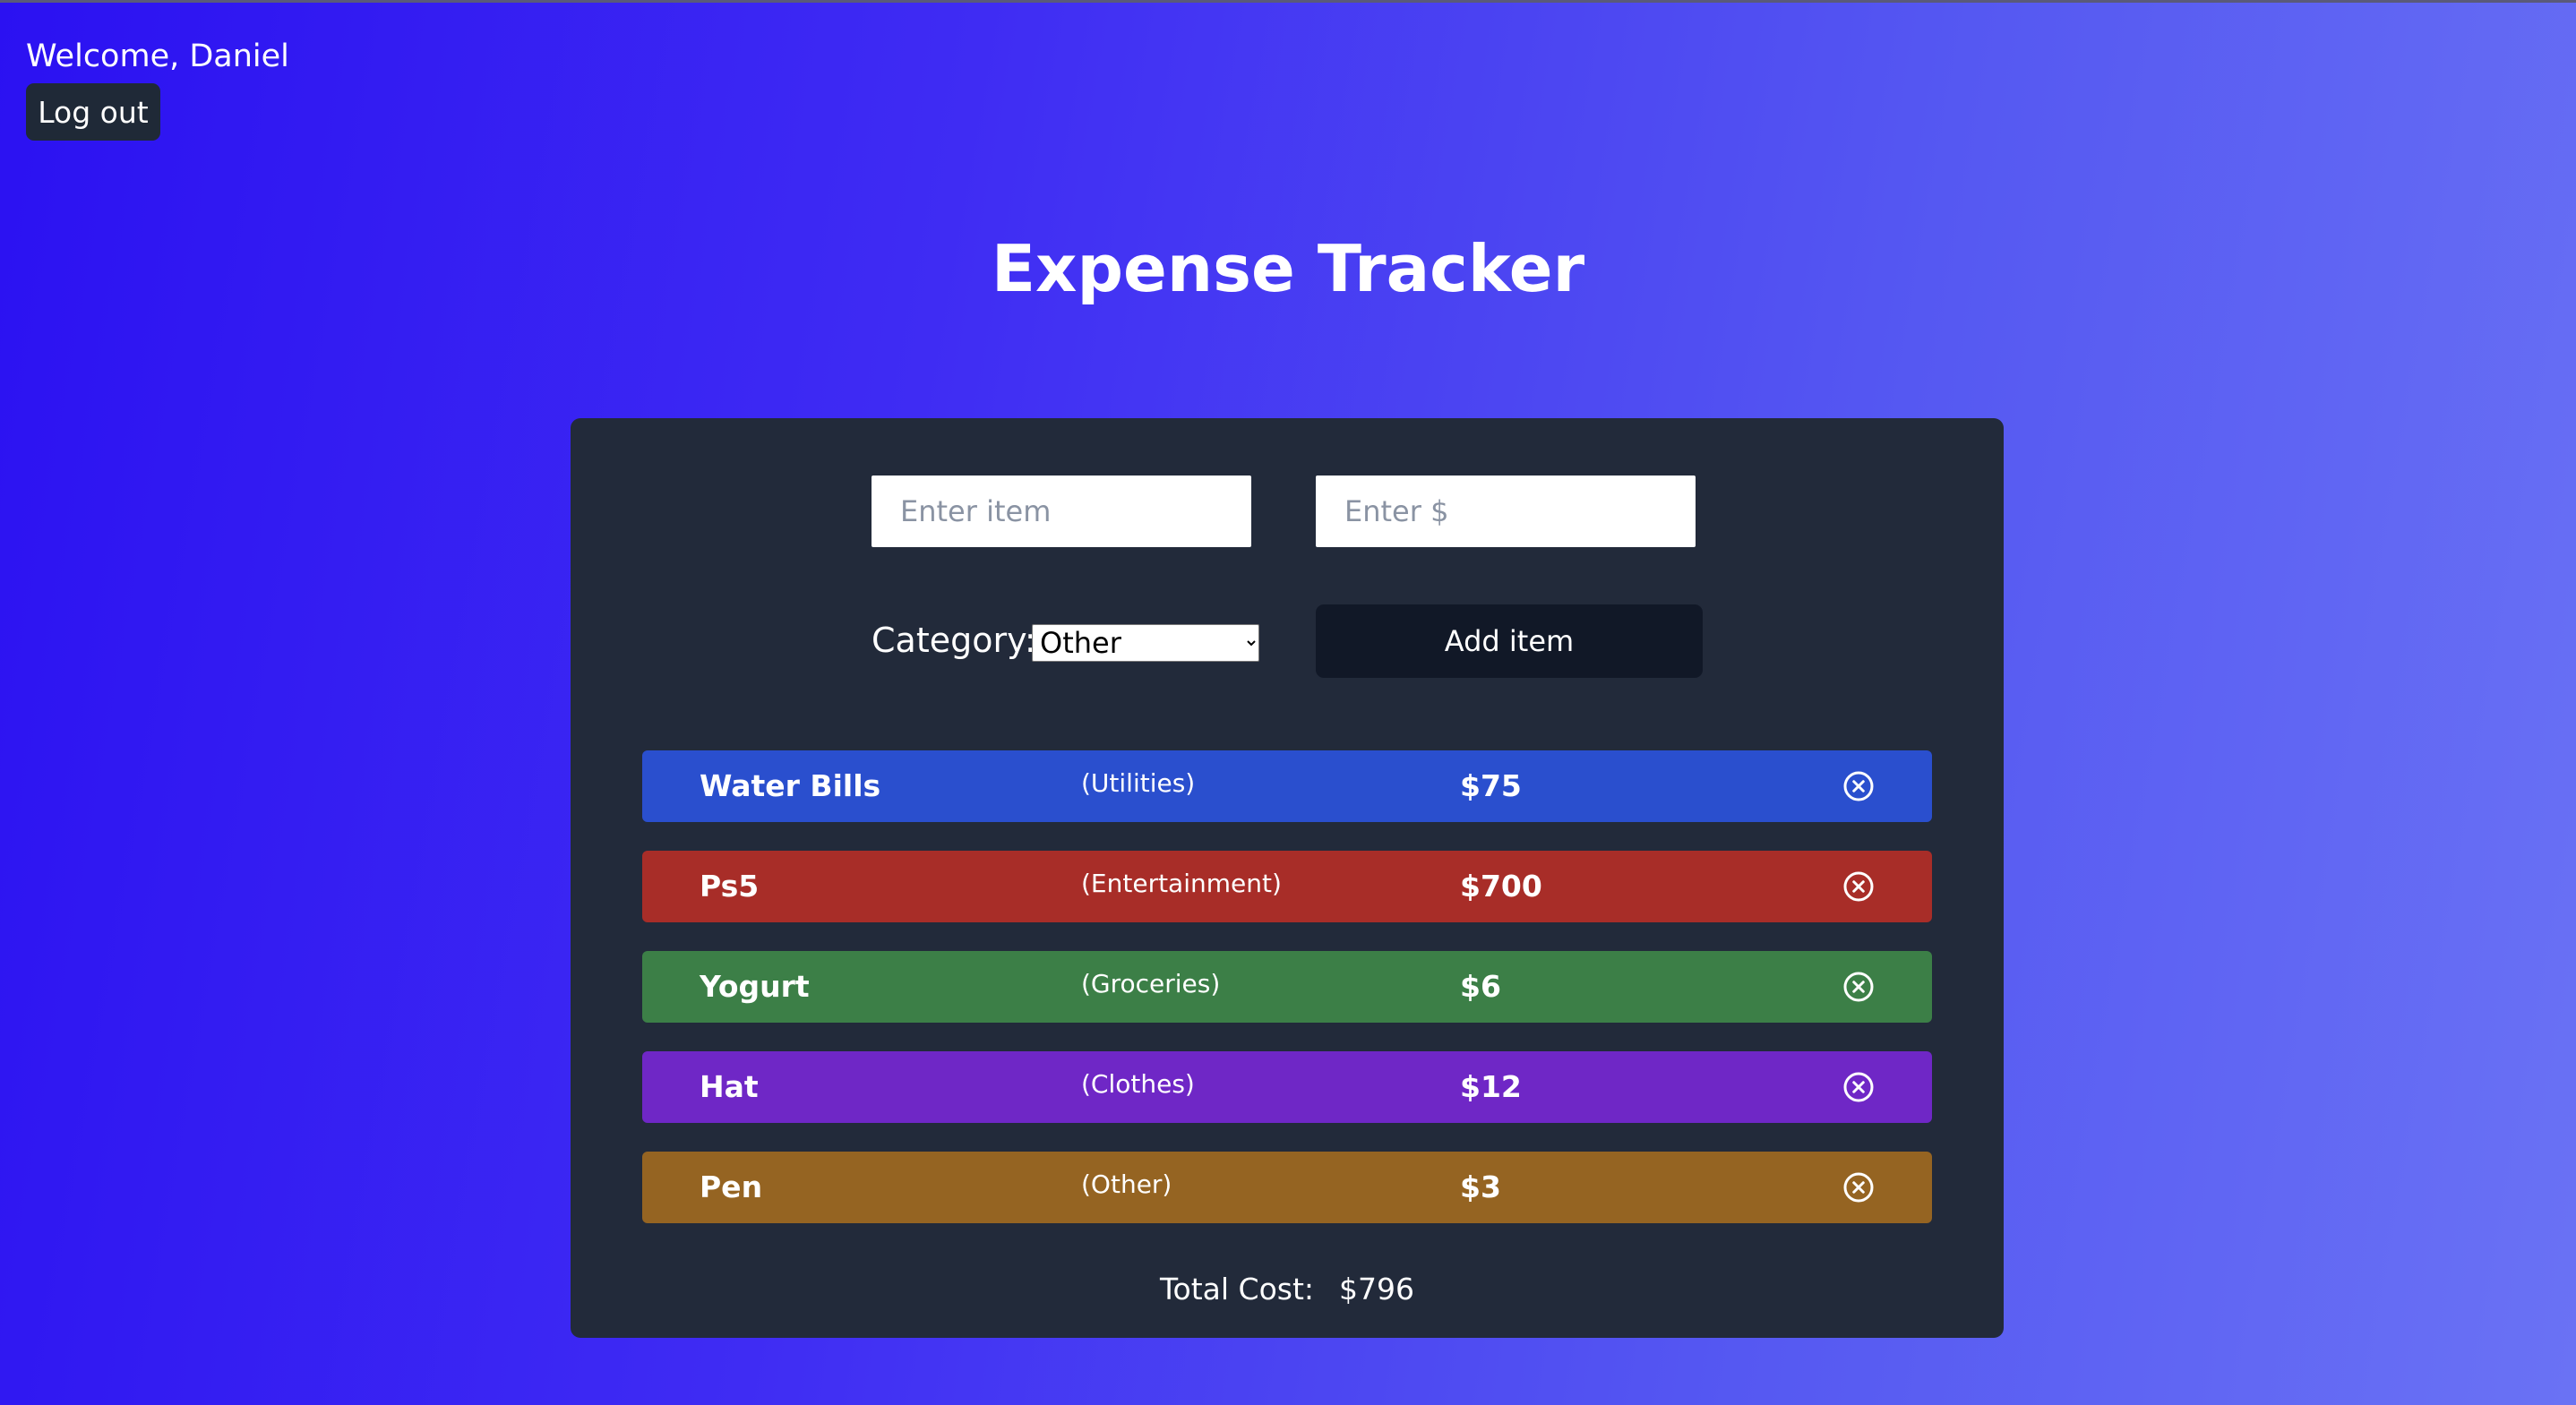 Image resolution: width=2576 pixels, height=1405 pixels. What do you see at coordinates (93, 112) in the screenshot?
I see `logout-button: Log out` at bounding box center [93, 112].